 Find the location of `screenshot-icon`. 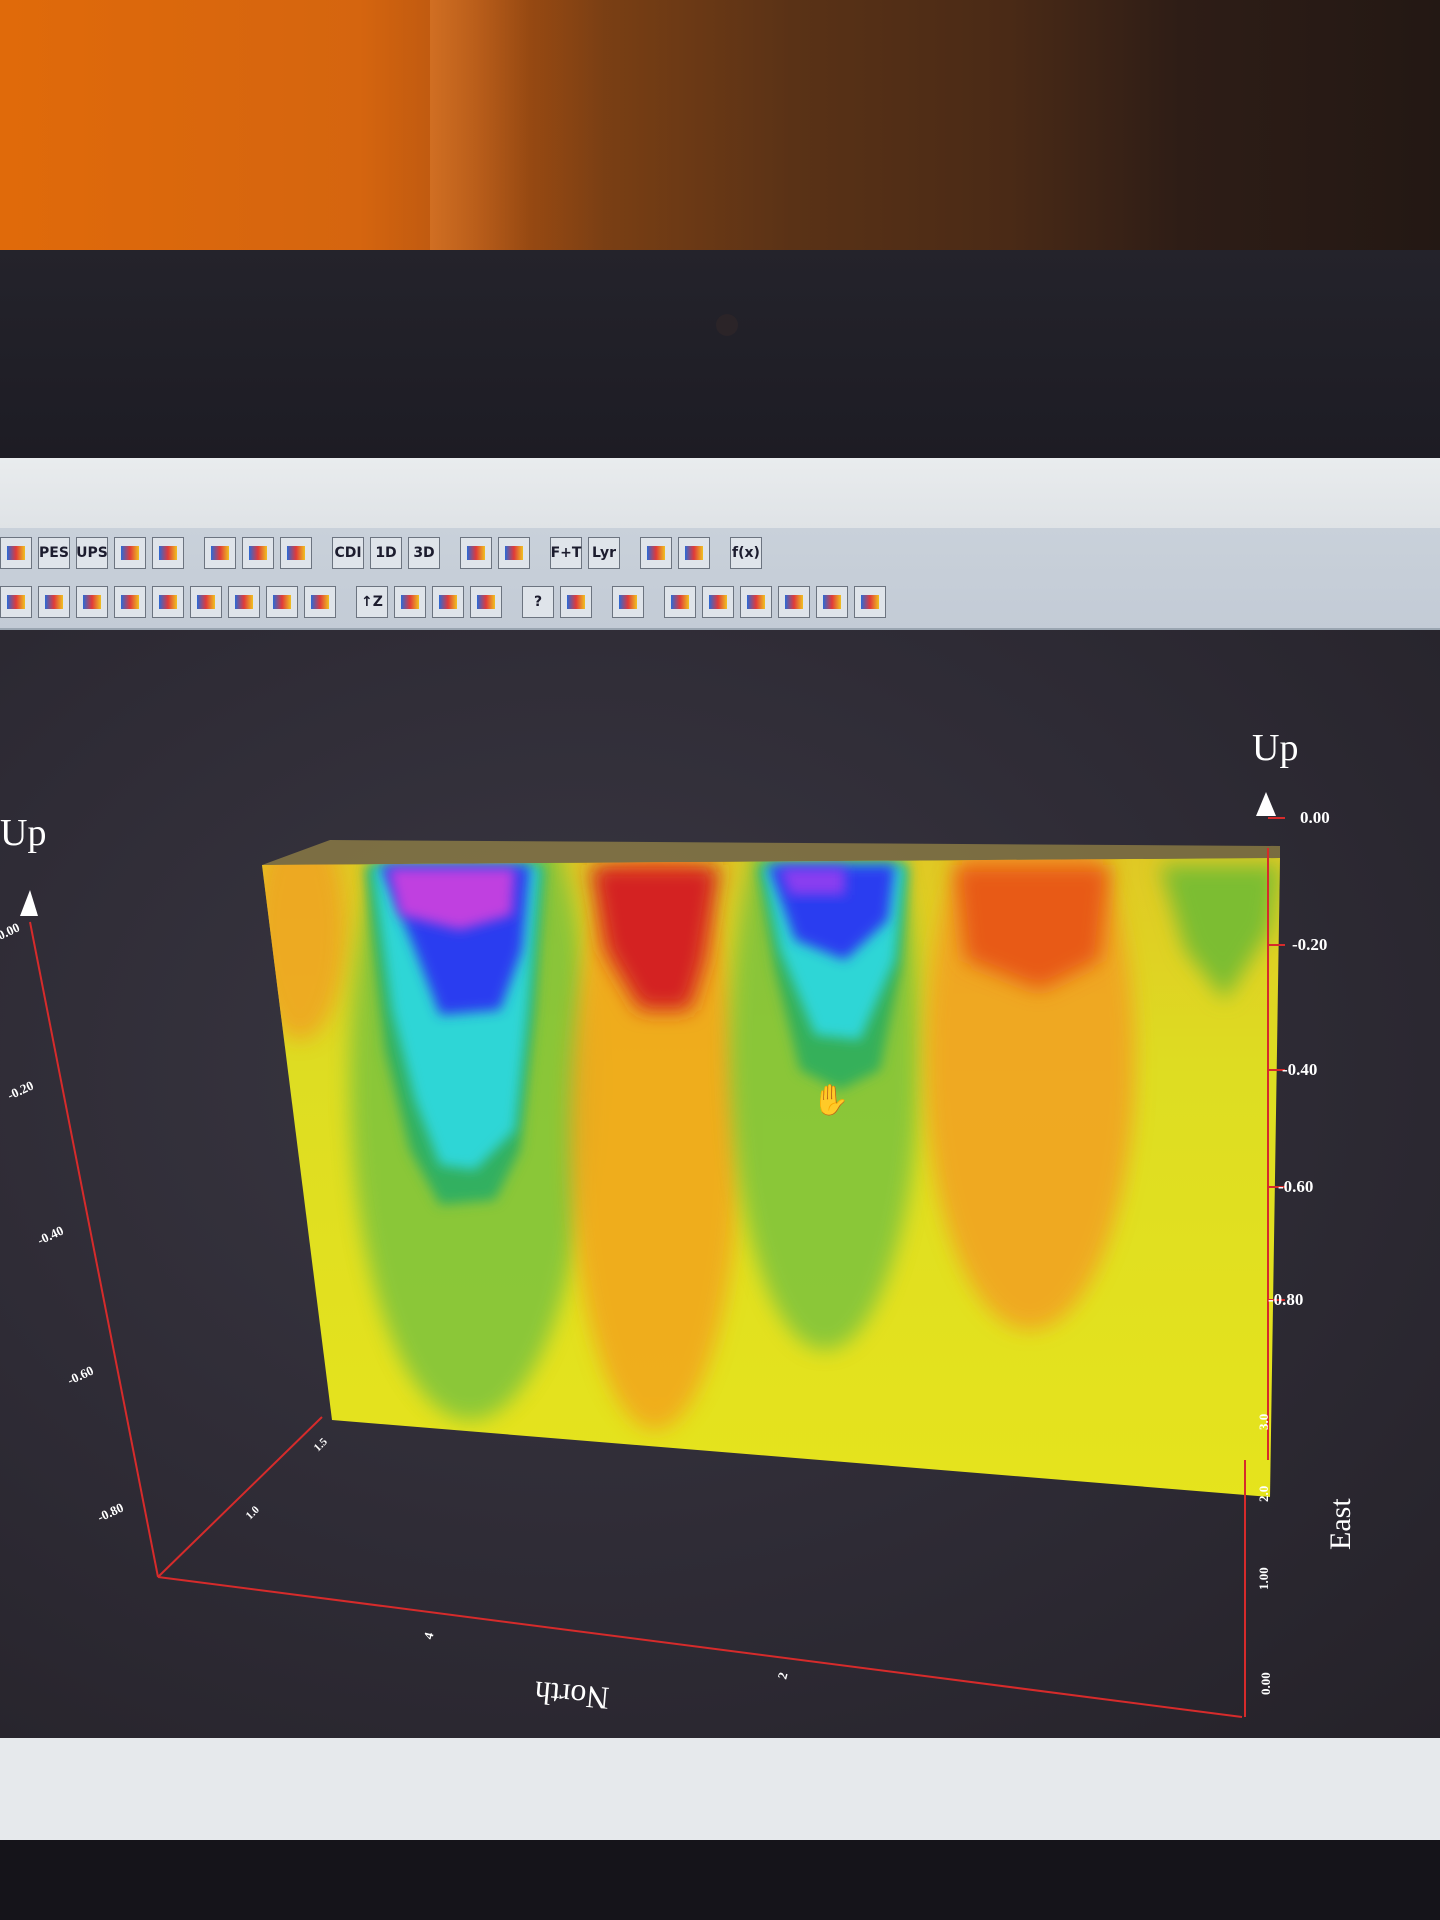

screenshot-icon is located at coordinates (628, 602).